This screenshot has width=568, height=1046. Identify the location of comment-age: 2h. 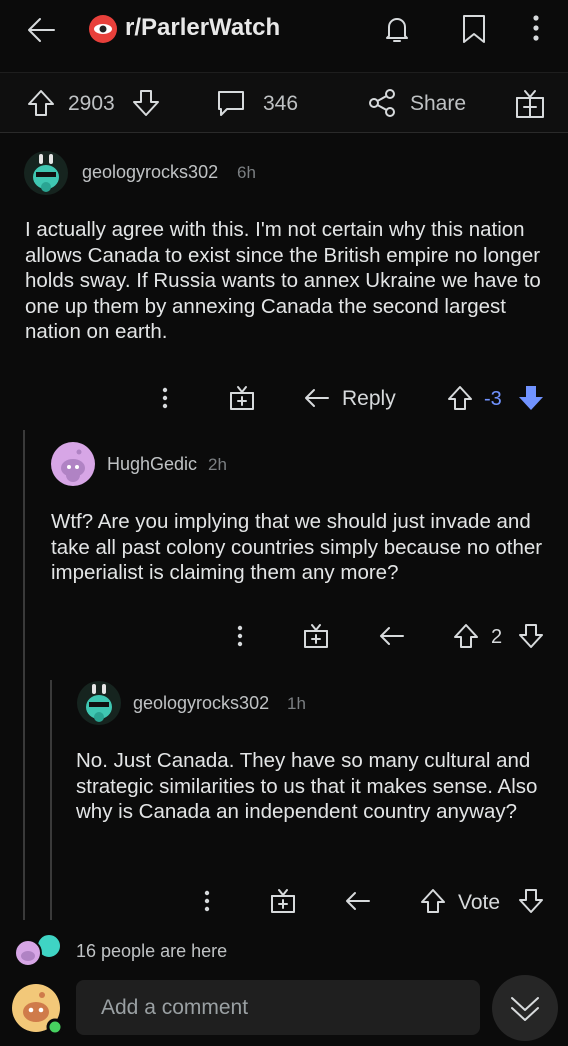
(217, 464).